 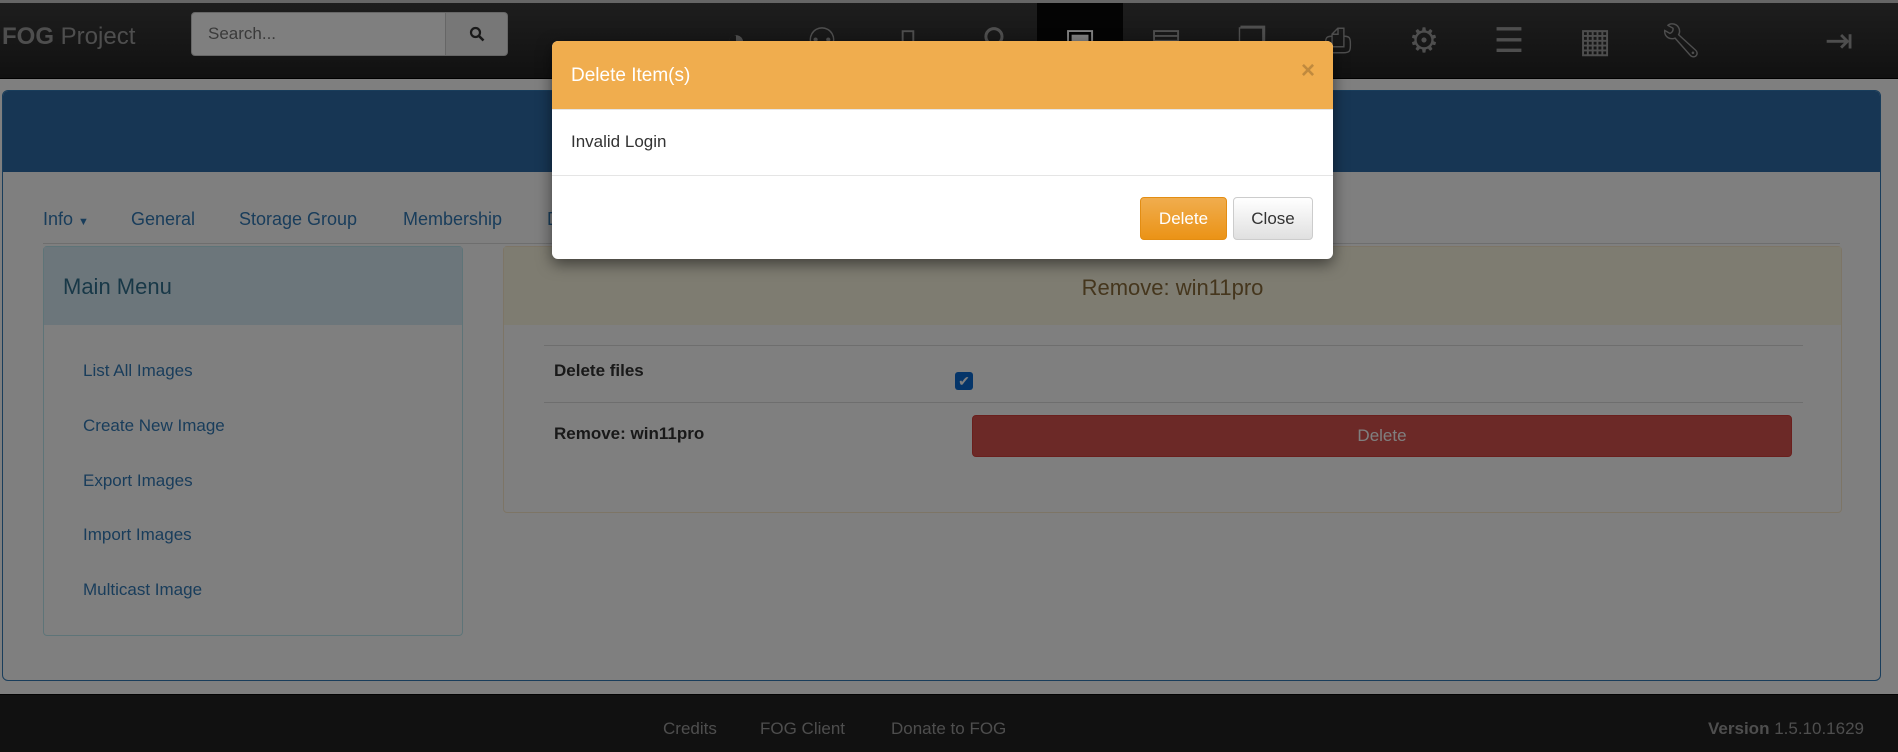 What do you see at coordinates (942, 75) in the screenshot?
I see `modal-header: Delete Item(s) ×` at bounding box center [942, 75].